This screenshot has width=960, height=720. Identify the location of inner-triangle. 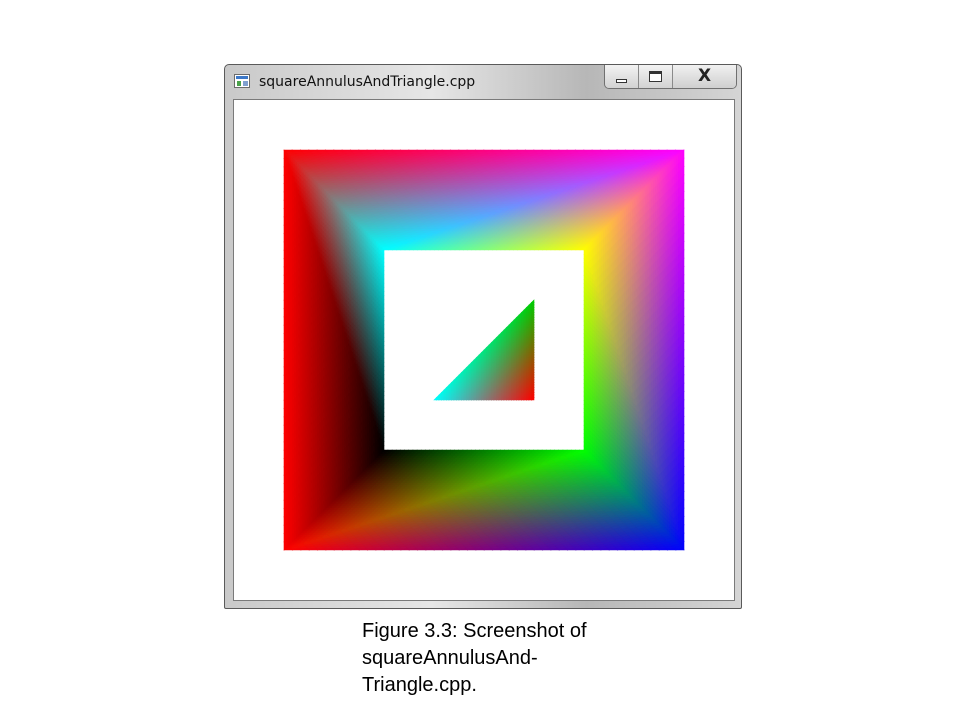
(484, 350).